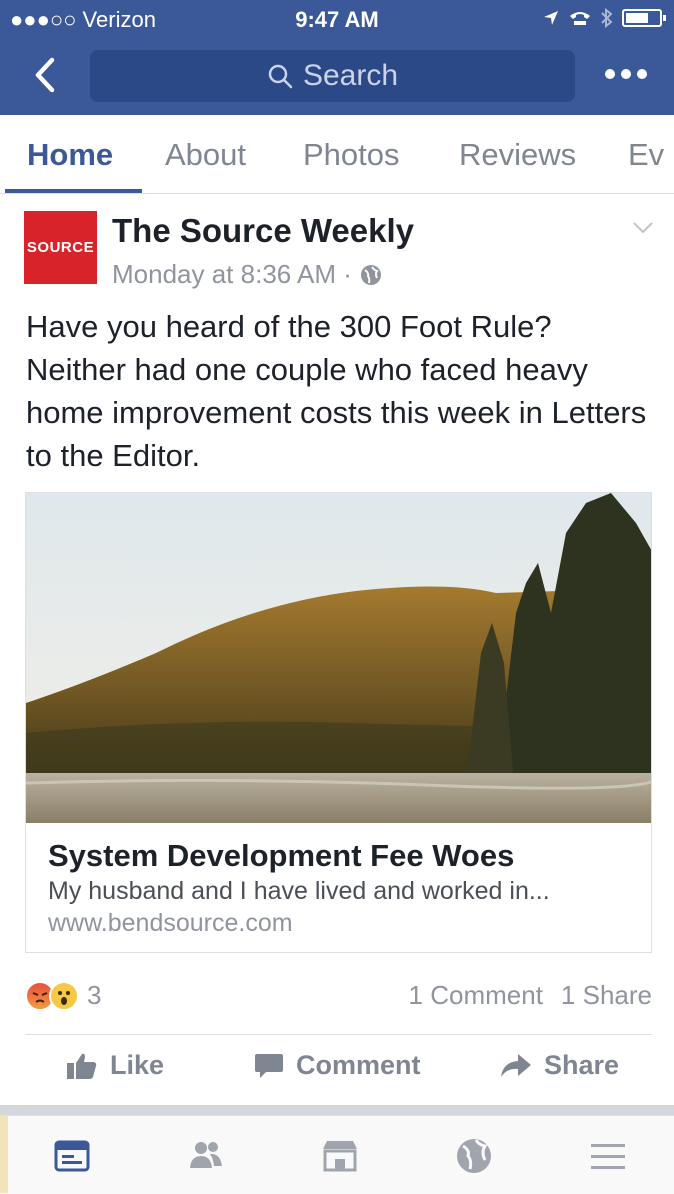  I want to click on more-options-button, so click(627, 74).